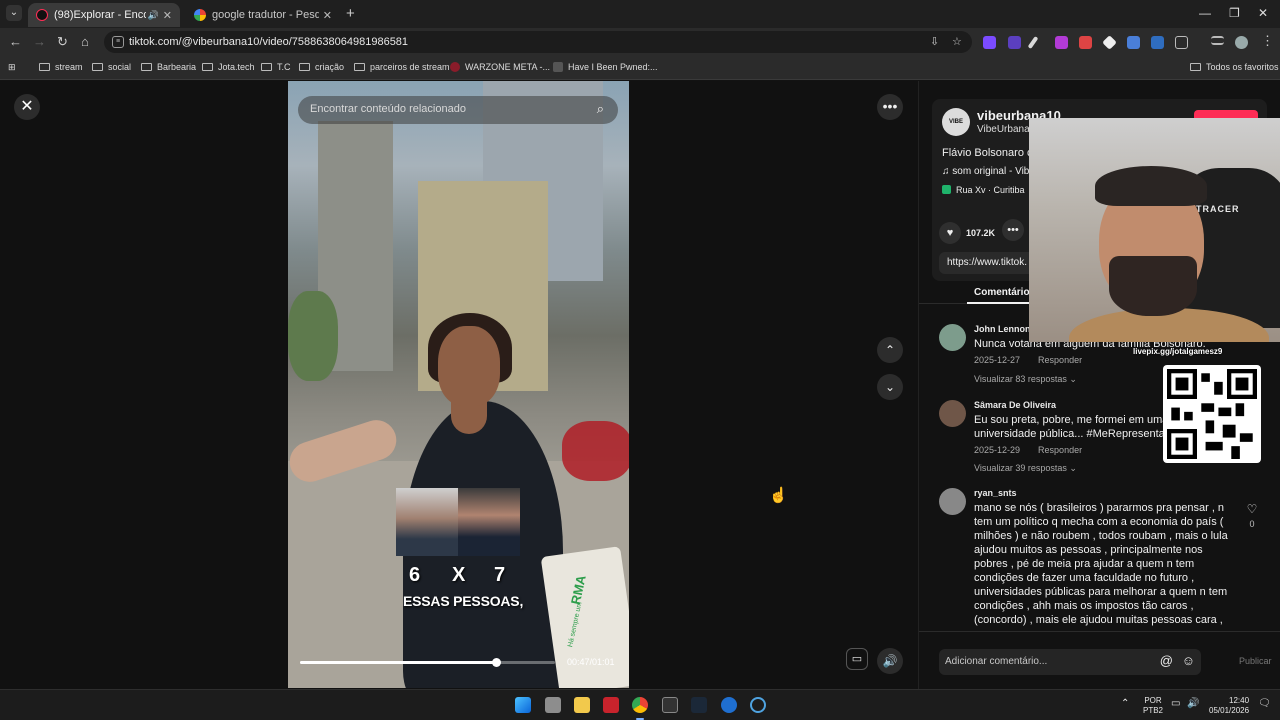  Describe the element at coordinates (1004, 292) in the screenshot. I see `tab-comments: Comentários` at that location.